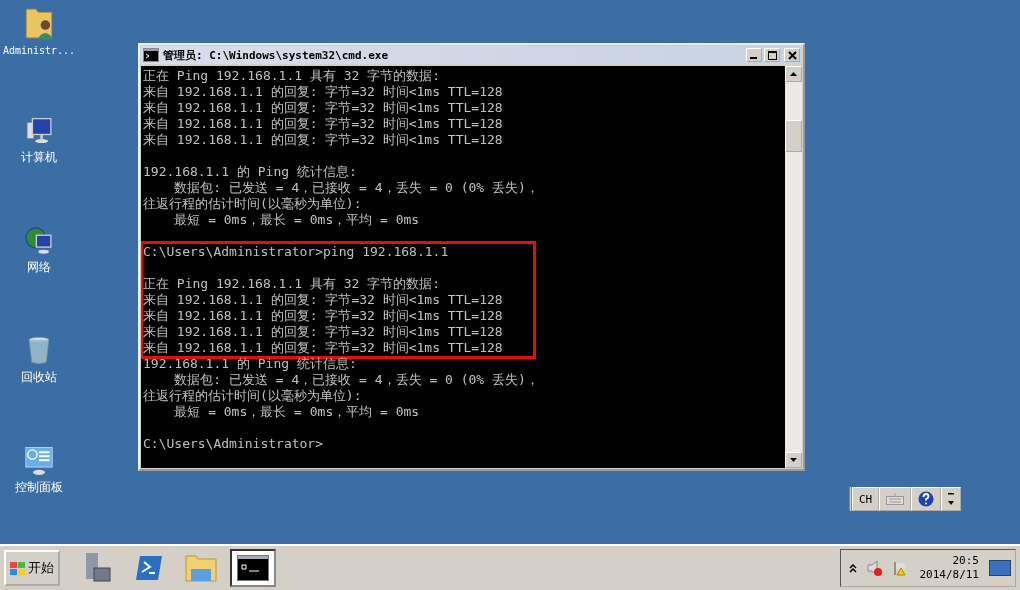 The image size is (1020, 590). I want to click on desktop-icon-label: 控制面板, so click(39, 487).